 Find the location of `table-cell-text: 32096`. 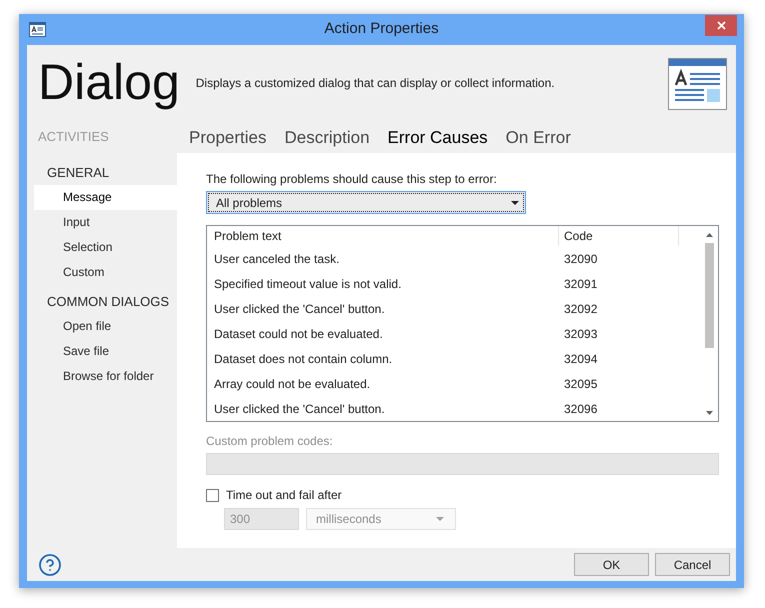

table-cell-text: 32096 is located at coordinates (580, 408).